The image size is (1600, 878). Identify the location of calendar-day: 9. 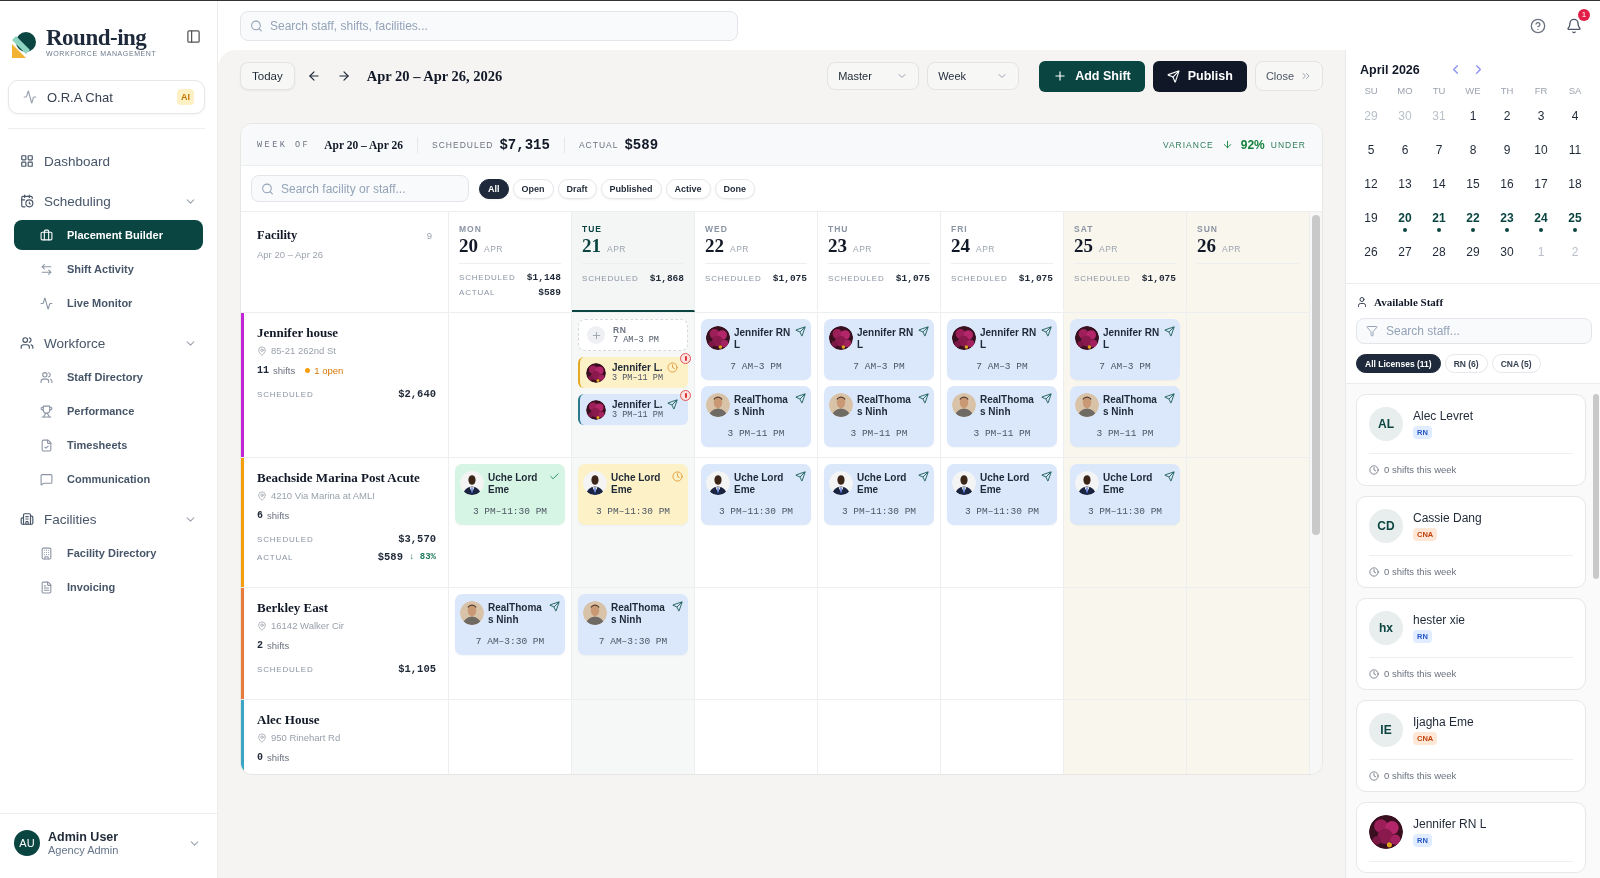
(1507, 154).